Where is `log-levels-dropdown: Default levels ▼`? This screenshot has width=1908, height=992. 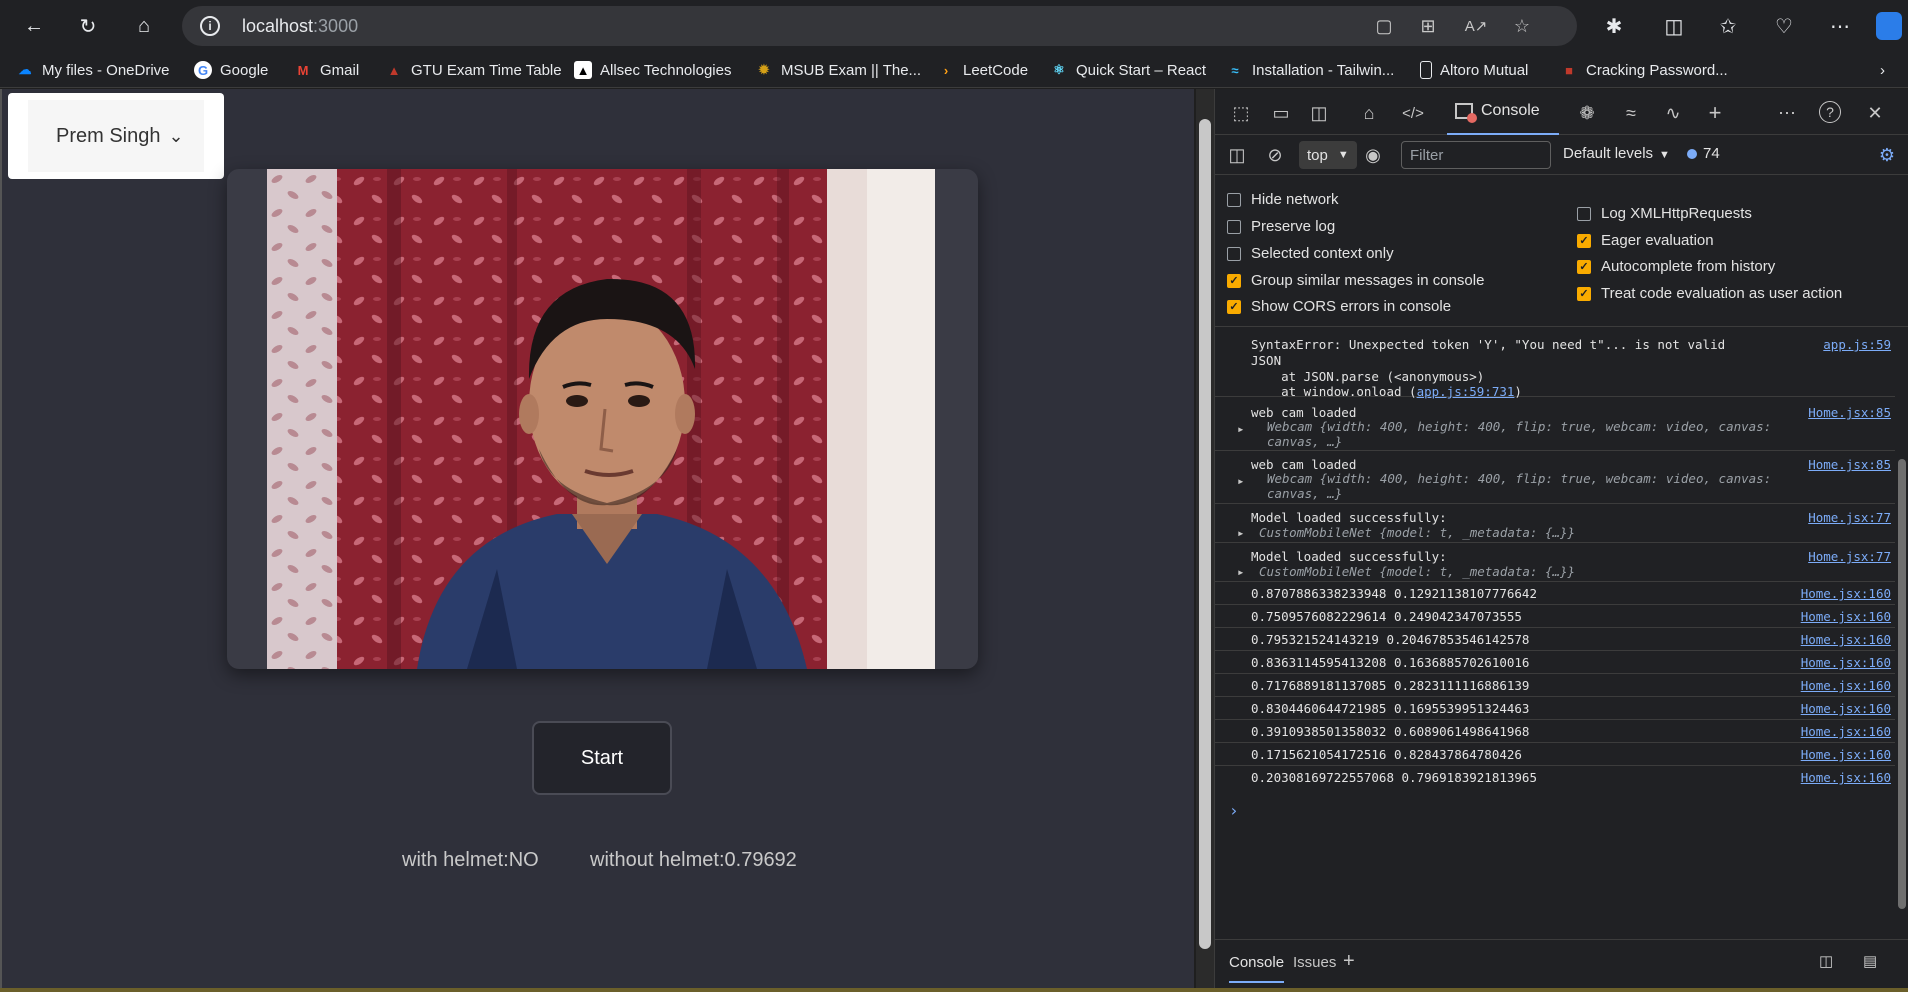 log-levels-dropdown: Default levels ▼ is located at coordinates (1616, 153).